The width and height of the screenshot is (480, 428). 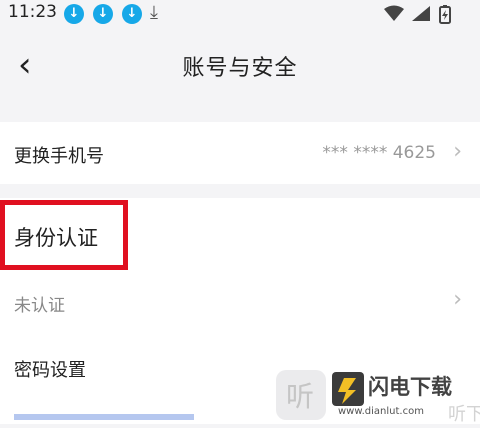 I want to click on change-phone-row: 更换手机号 *** **** 4625 ›, so click(x=240, y=153).